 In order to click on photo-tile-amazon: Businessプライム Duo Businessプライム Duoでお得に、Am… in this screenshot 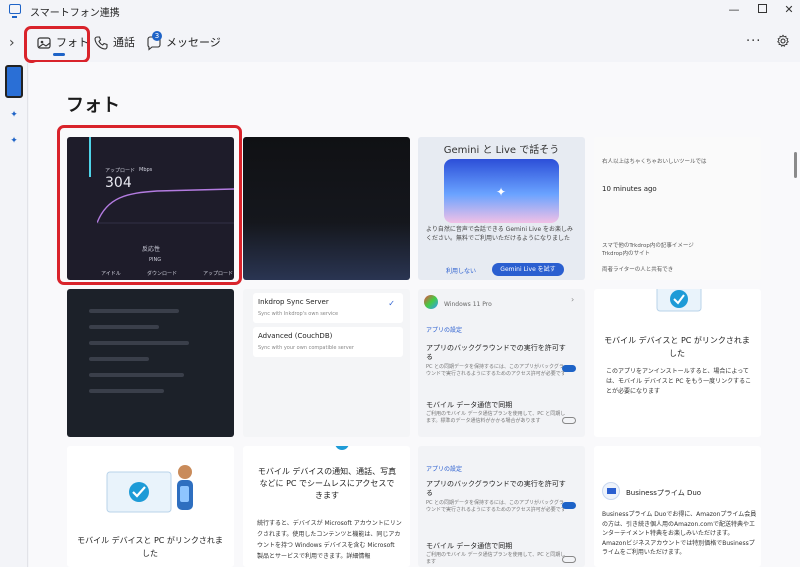, I will do `click(677, 506)`.